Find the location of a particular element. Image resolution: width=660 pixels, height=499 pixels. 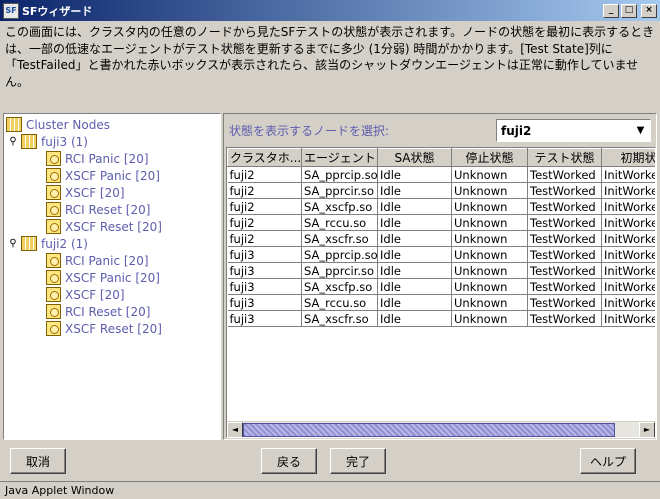

table-cell: fuji3 is located at coordinates (264, 318).